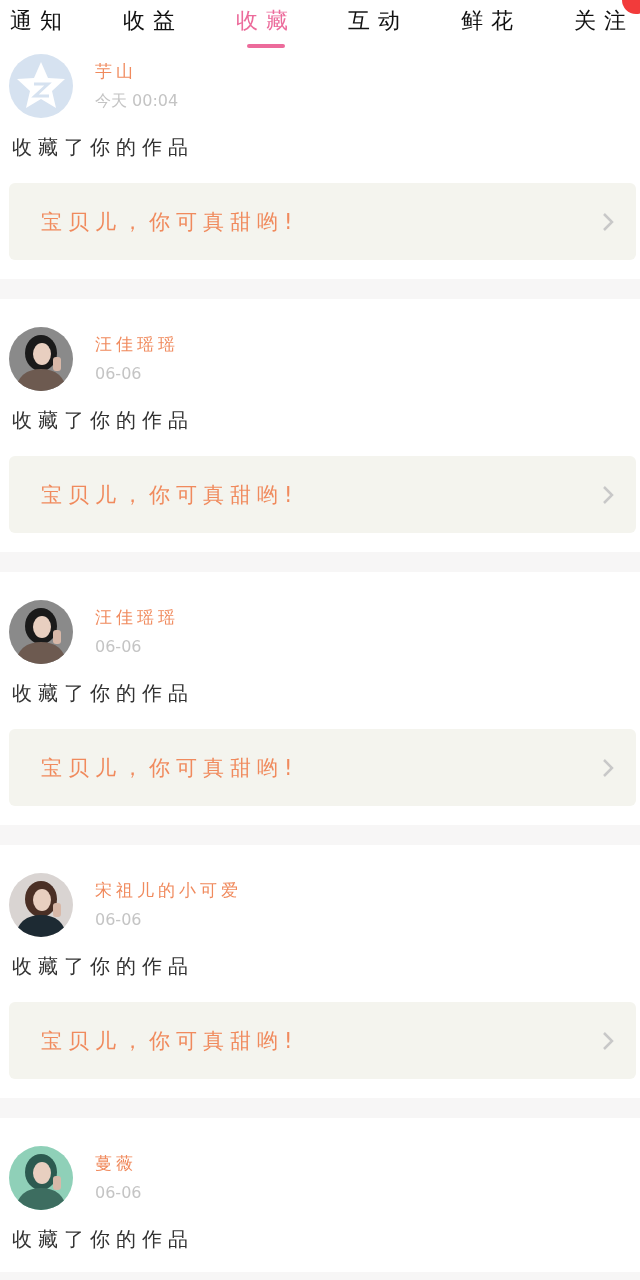 This screenshot has height=1280, width=640. I want to click on default-avatar-icon, so click(41, 86).